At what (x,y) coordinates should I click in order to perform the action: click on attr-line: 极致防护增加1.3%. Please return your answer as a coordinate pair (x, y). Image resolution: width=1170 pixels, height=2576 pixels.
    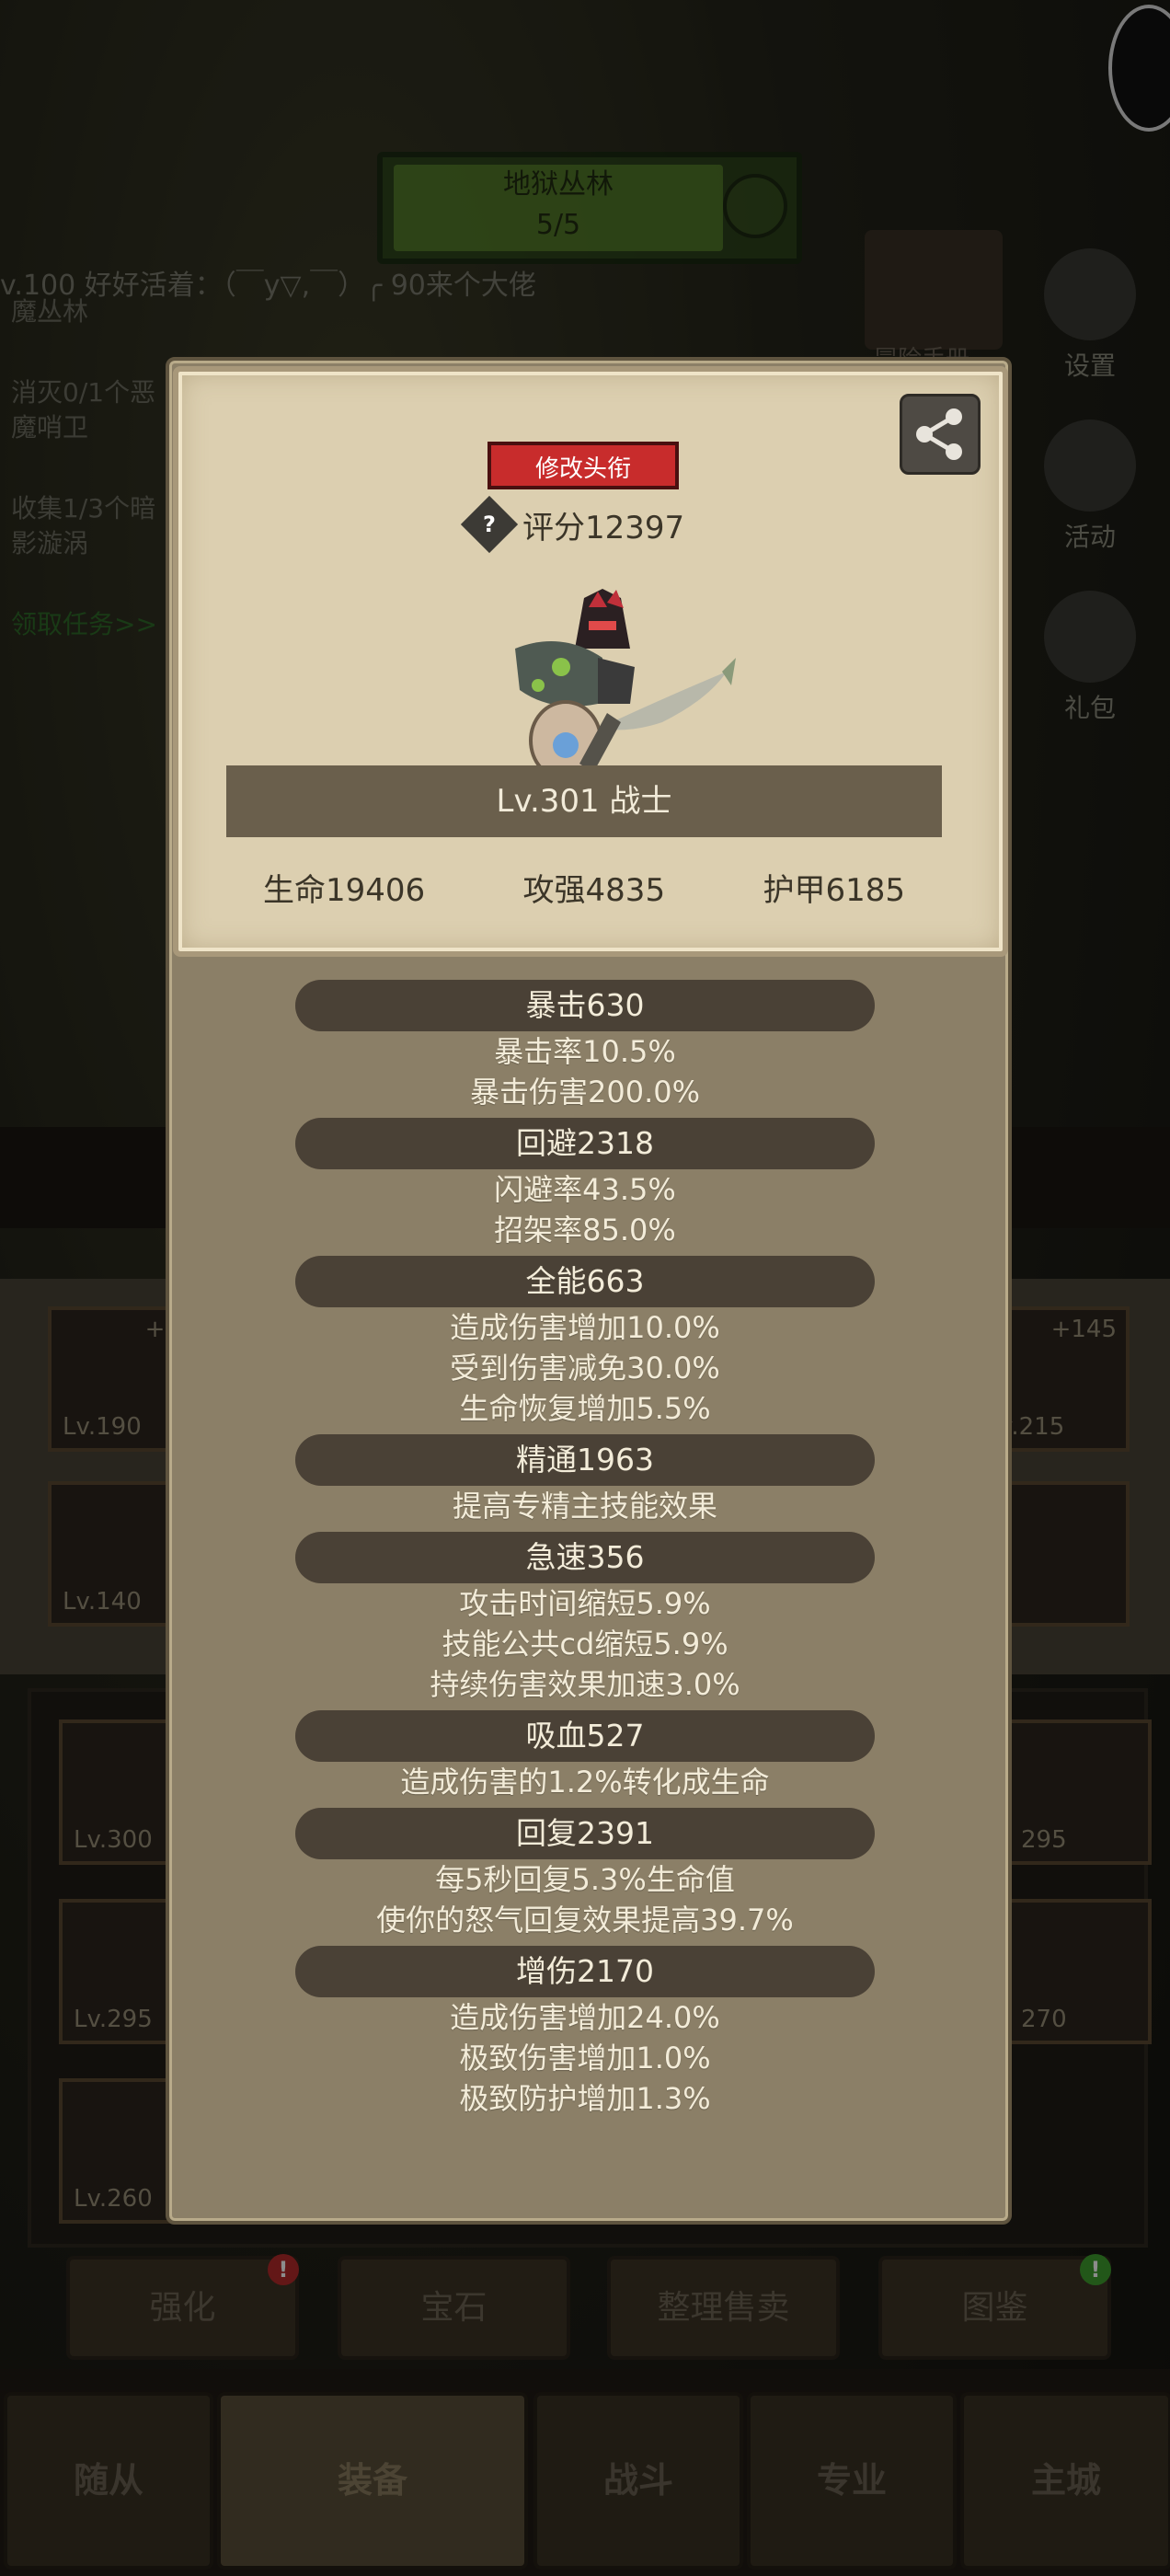
    Looking at the image, I should click on (585, 2098).